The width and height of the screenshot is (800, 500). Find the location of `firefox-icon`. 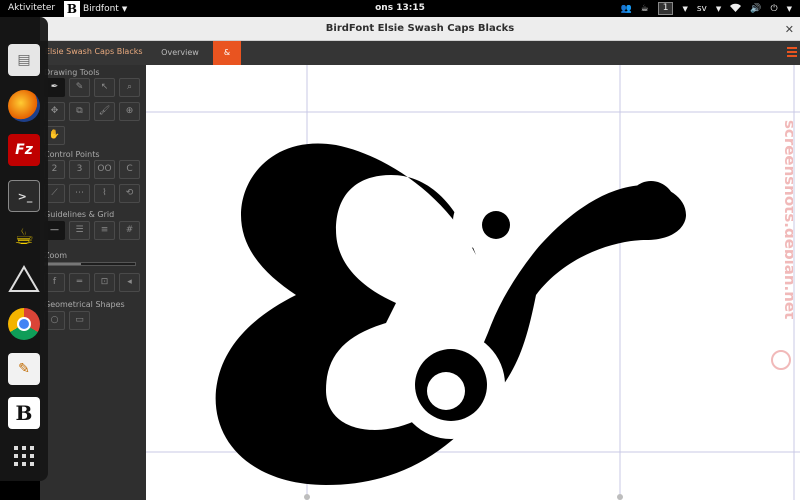

firefox-icon is located at coordinates (24, 106).